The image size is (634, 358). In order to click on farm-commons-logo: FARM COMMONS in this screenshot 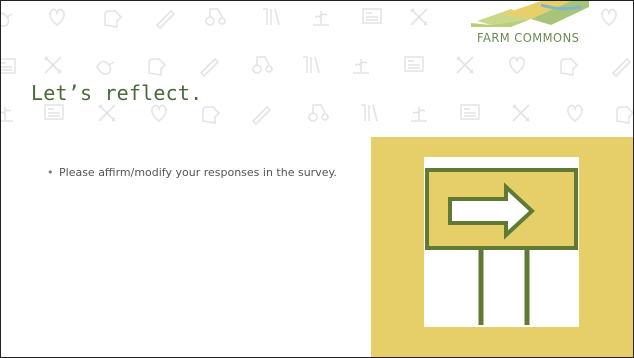, I will do `click(530, 26)`.